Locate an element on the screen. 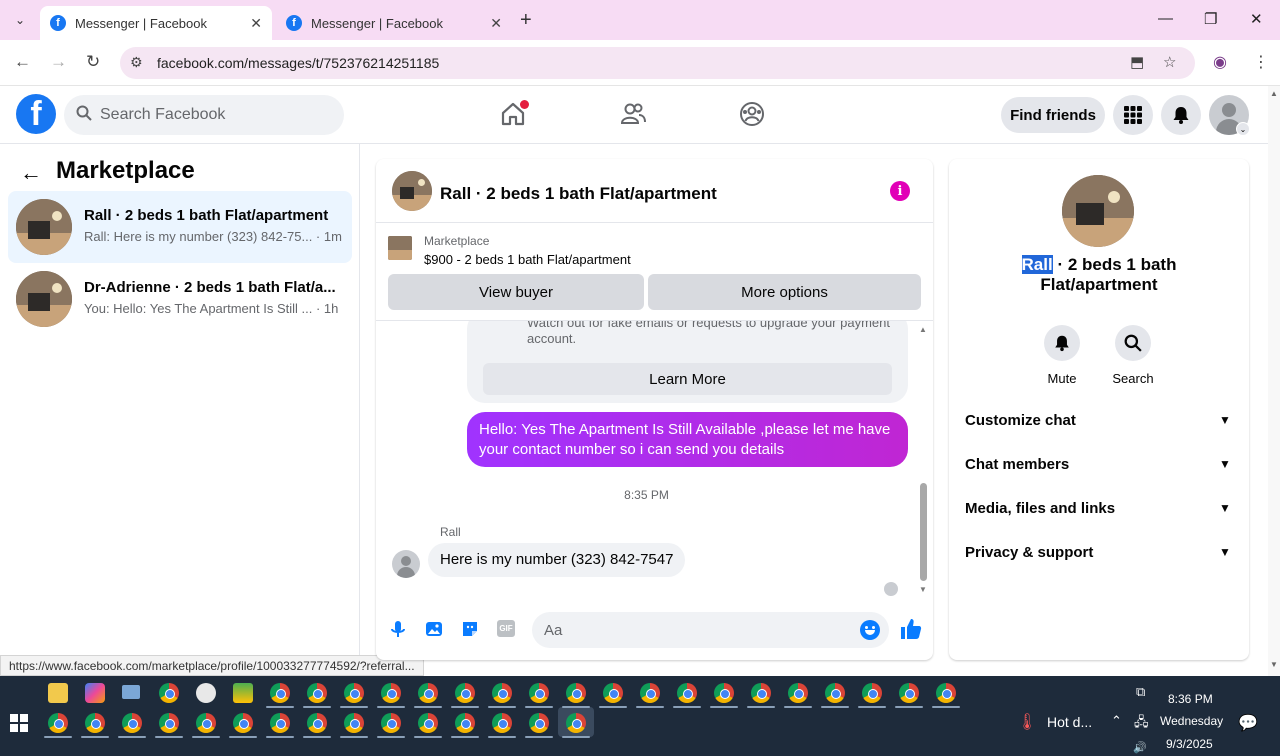  groups-icon is located at coordinates (752, 114).